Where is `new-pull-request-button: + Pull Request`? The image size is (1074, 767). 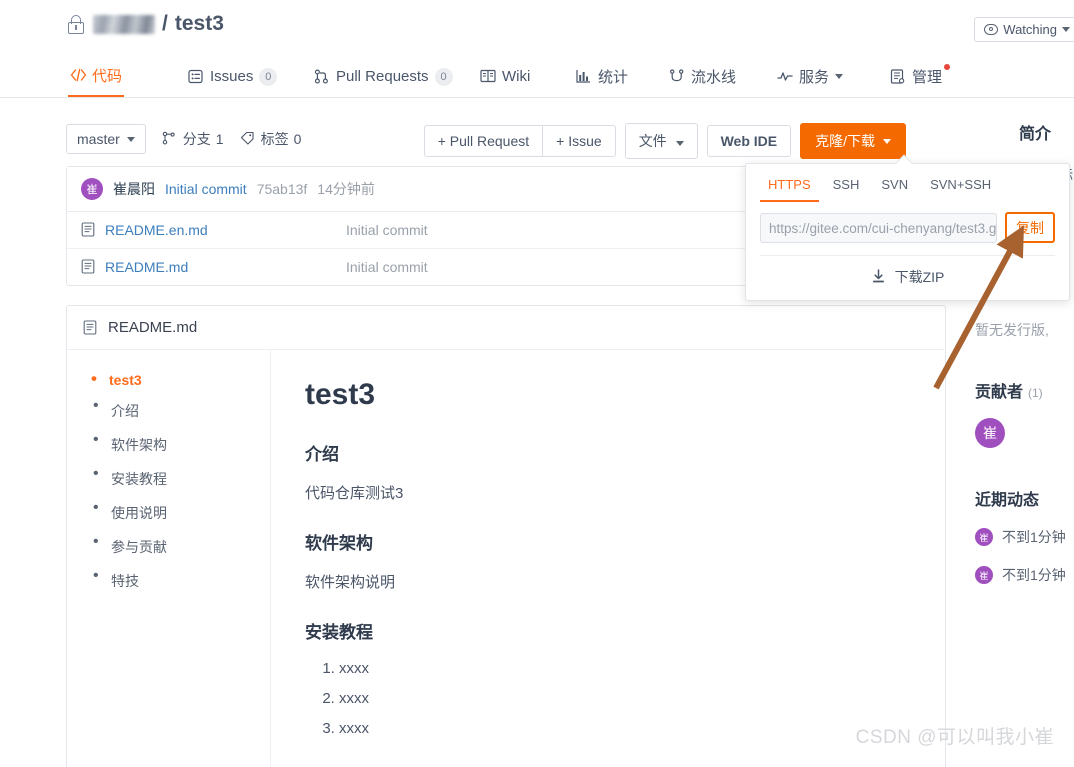
new-pull-request-button: + Pull Request is located at coordinates (483, 141).